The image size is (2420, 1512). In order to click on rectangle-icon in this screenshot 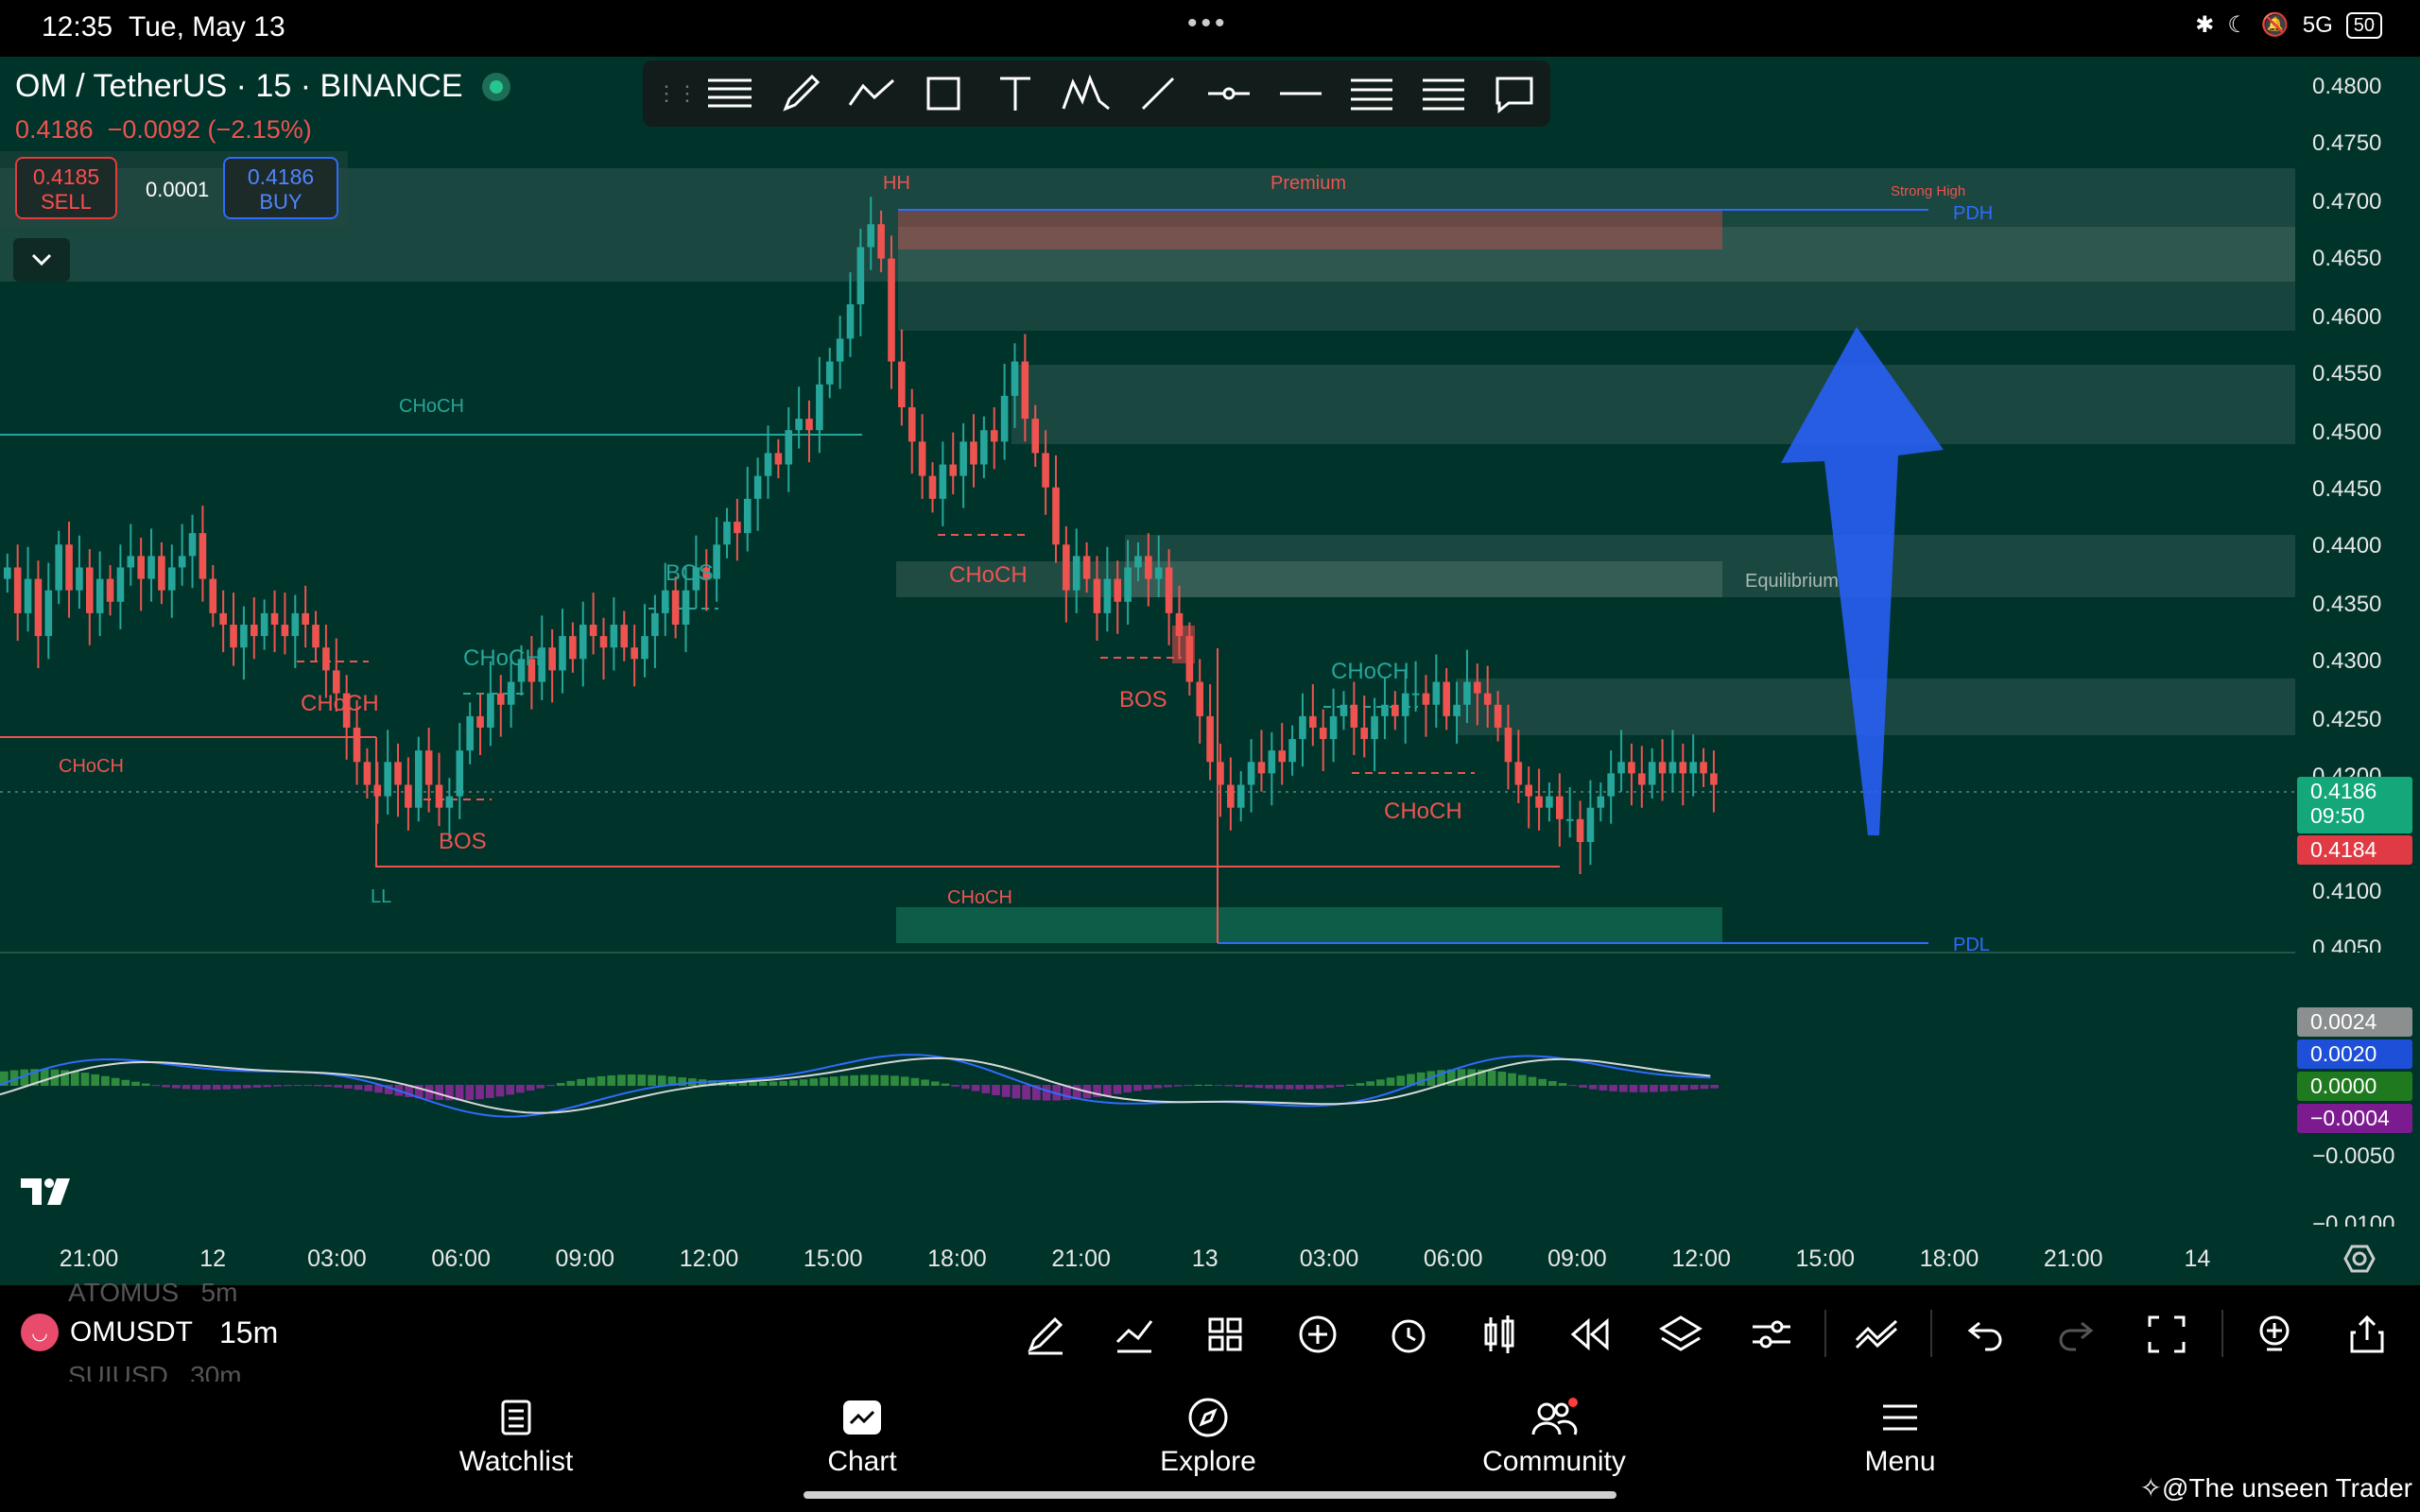, I will do `click(944, 93)`.